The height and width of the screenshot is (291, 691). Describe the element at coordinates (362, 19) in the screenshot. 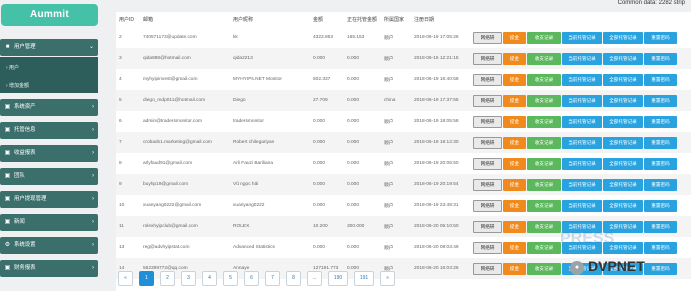

I see `column-header-hosted-amount: 正在托管金额` at that location.